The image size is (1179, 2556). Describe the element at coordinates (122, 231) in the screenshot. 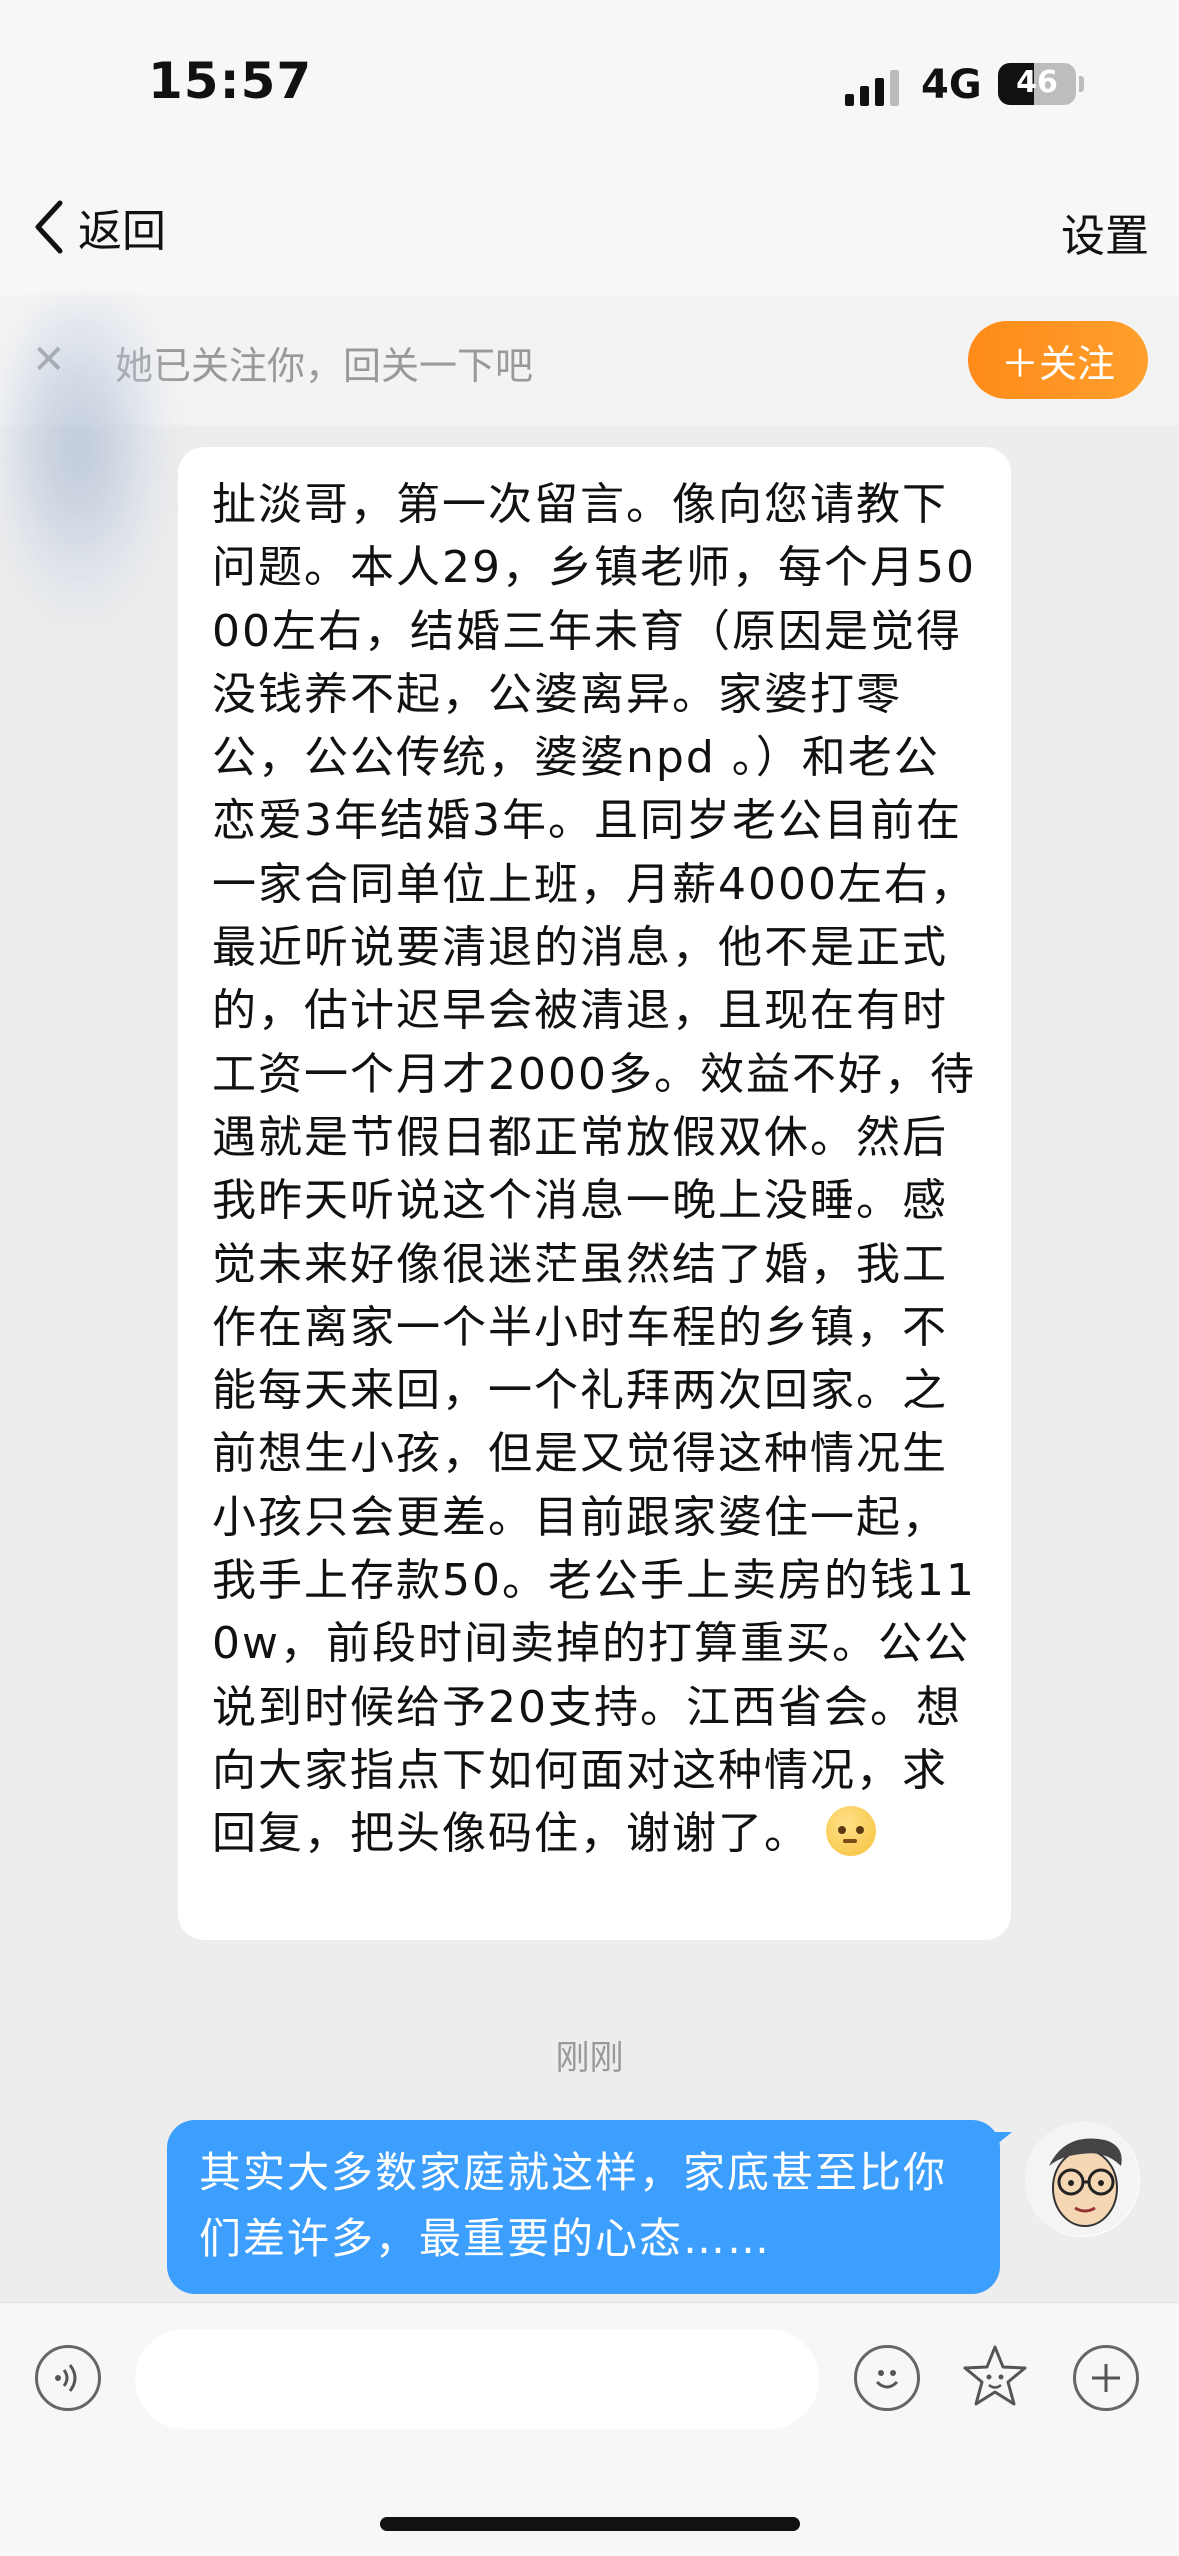

I see `back-label: 返回` at that location.